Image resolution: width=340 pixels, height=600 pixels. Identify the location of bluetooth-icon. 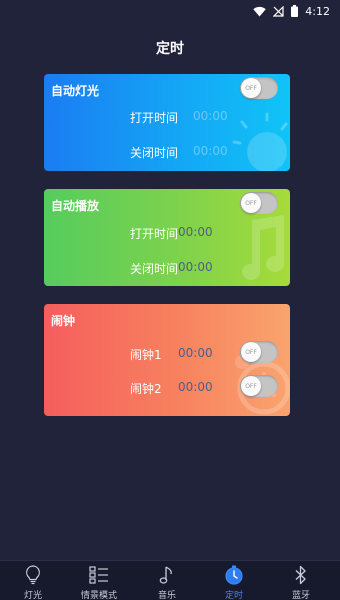
(301, 575).